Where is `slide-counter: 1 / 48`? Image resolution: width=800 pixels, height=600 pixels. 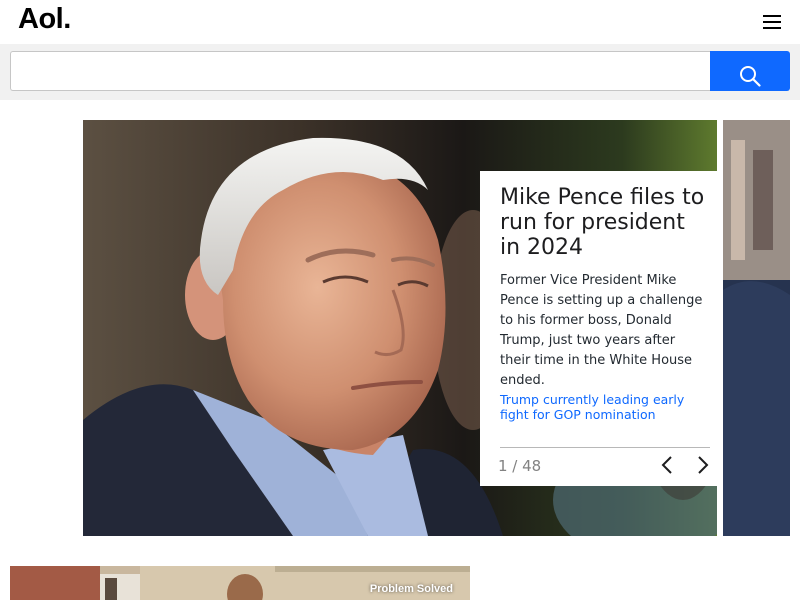
slide-counter: 1 / 48 is located at coordinates (520, 466).